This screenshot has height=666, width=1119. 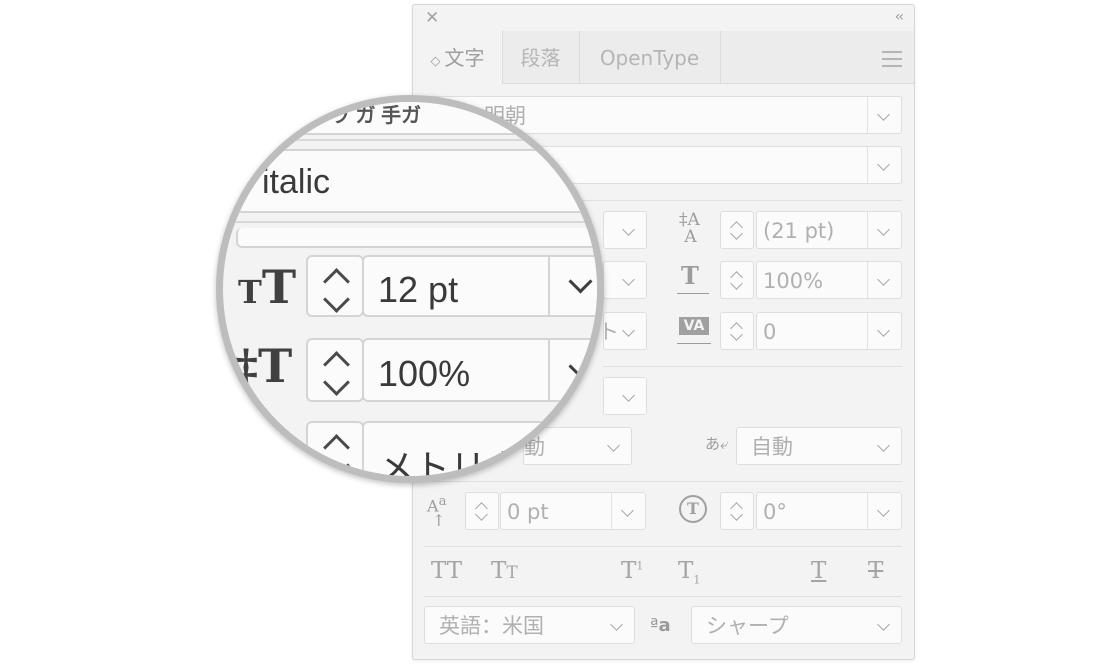 What do you see at coordinates (737, 280) in the screenshot?
I see `horizontal-scale-stepper` at bounding box center [737, 280].